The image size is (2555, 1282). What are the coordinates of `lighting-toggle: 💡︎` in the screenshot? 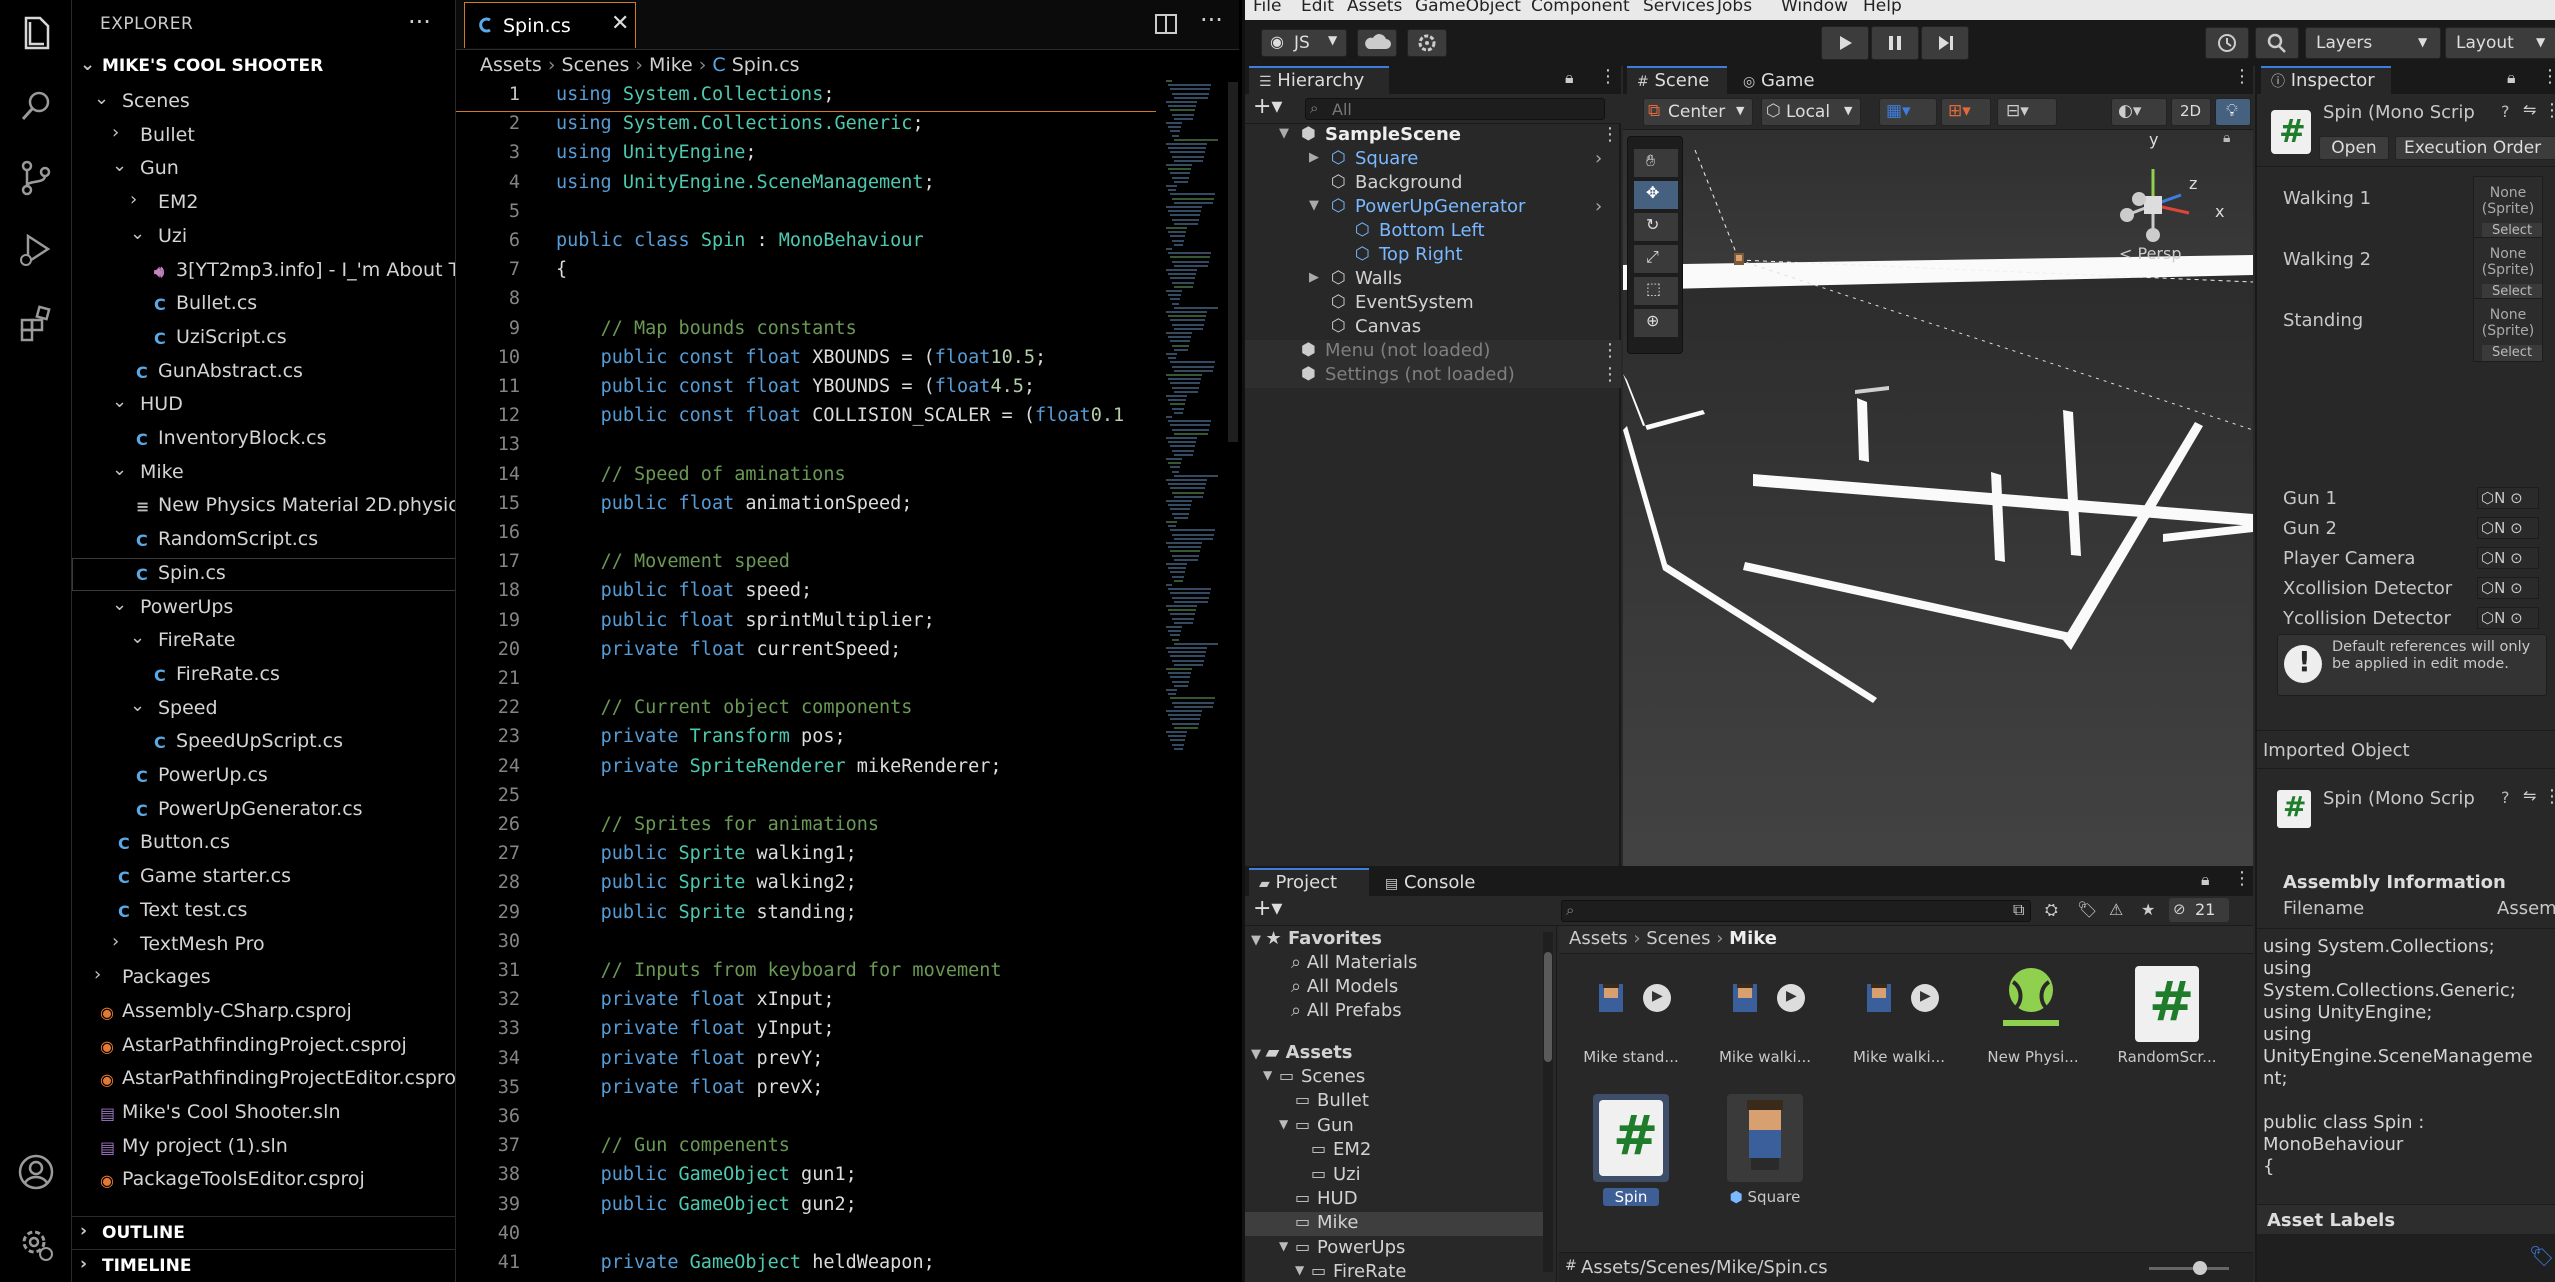 It's located at (2233, 112).